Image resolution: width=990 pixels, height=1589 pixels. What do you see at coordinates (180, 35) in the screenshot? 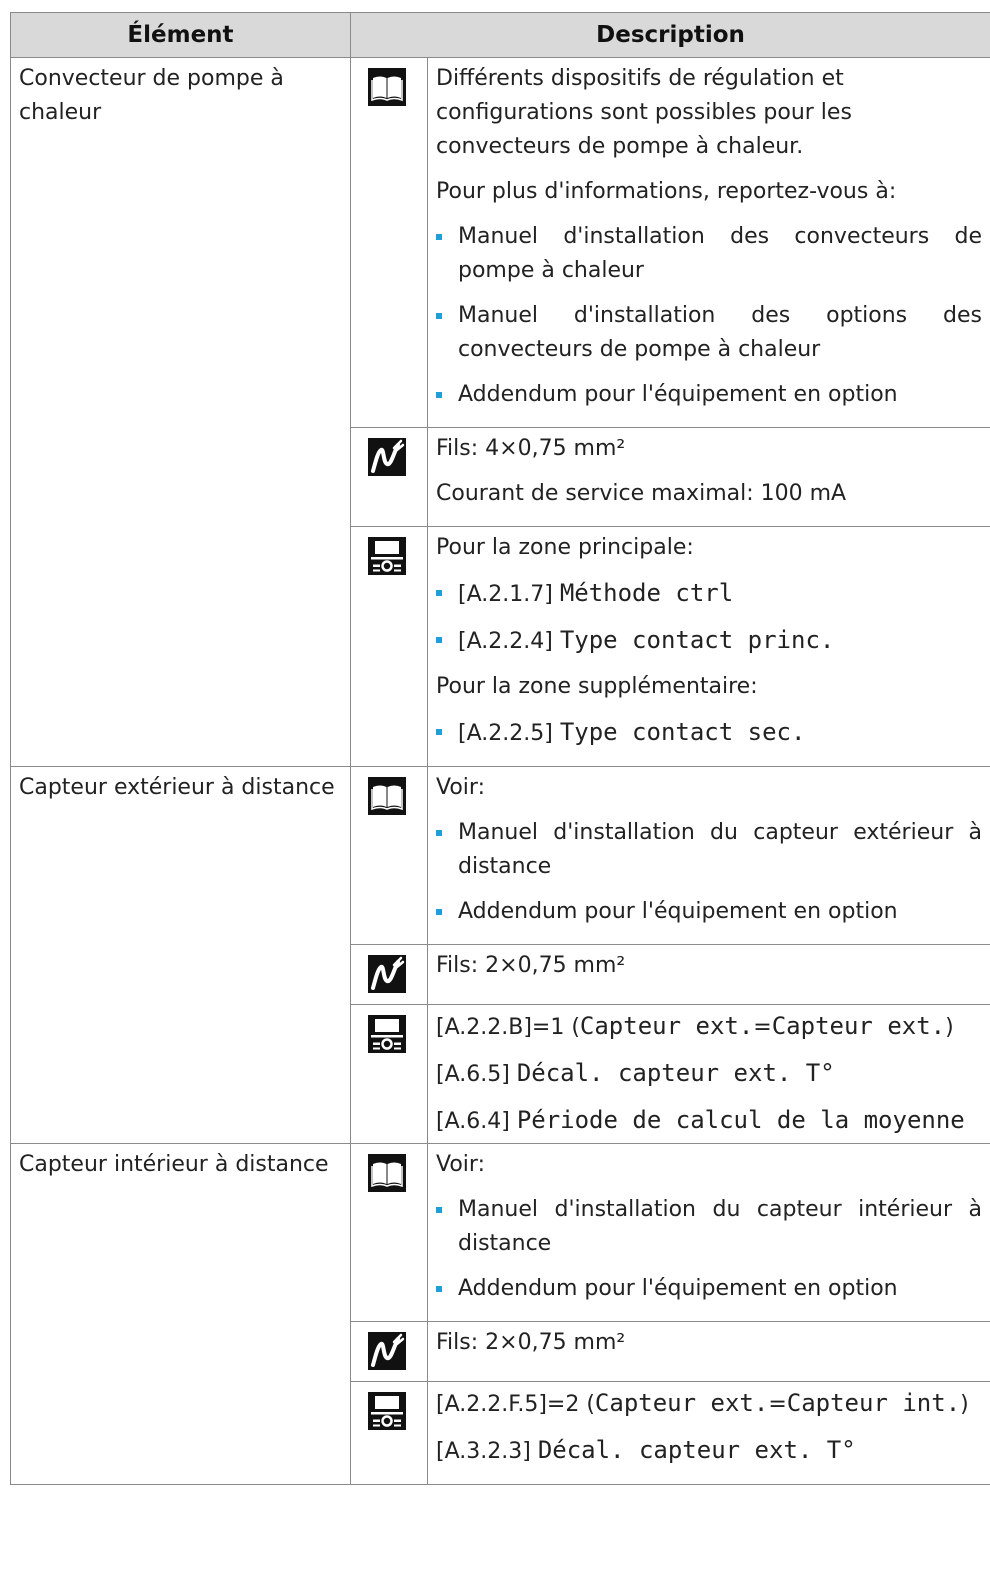
I see `header-element: Élément` at bounding box center [180, 35].